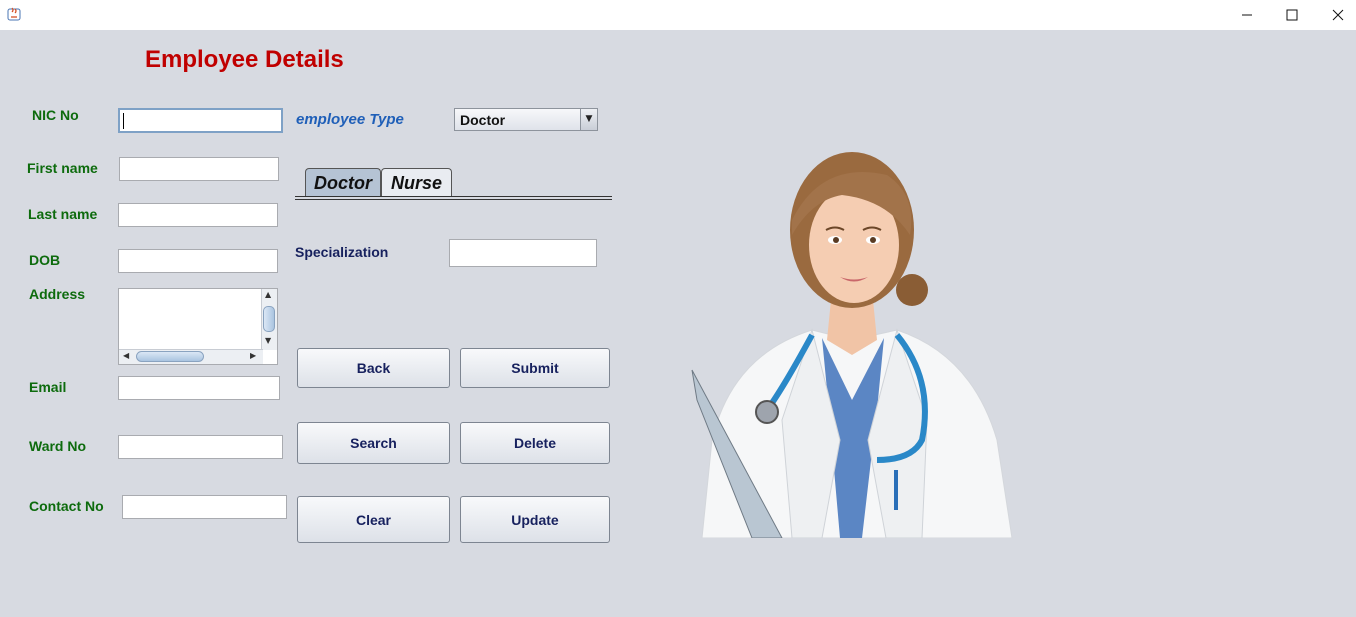 The height and width of the screenshot is (617, 1356). I want to click on employee-type-selected: Doctor, so click(483, 120).